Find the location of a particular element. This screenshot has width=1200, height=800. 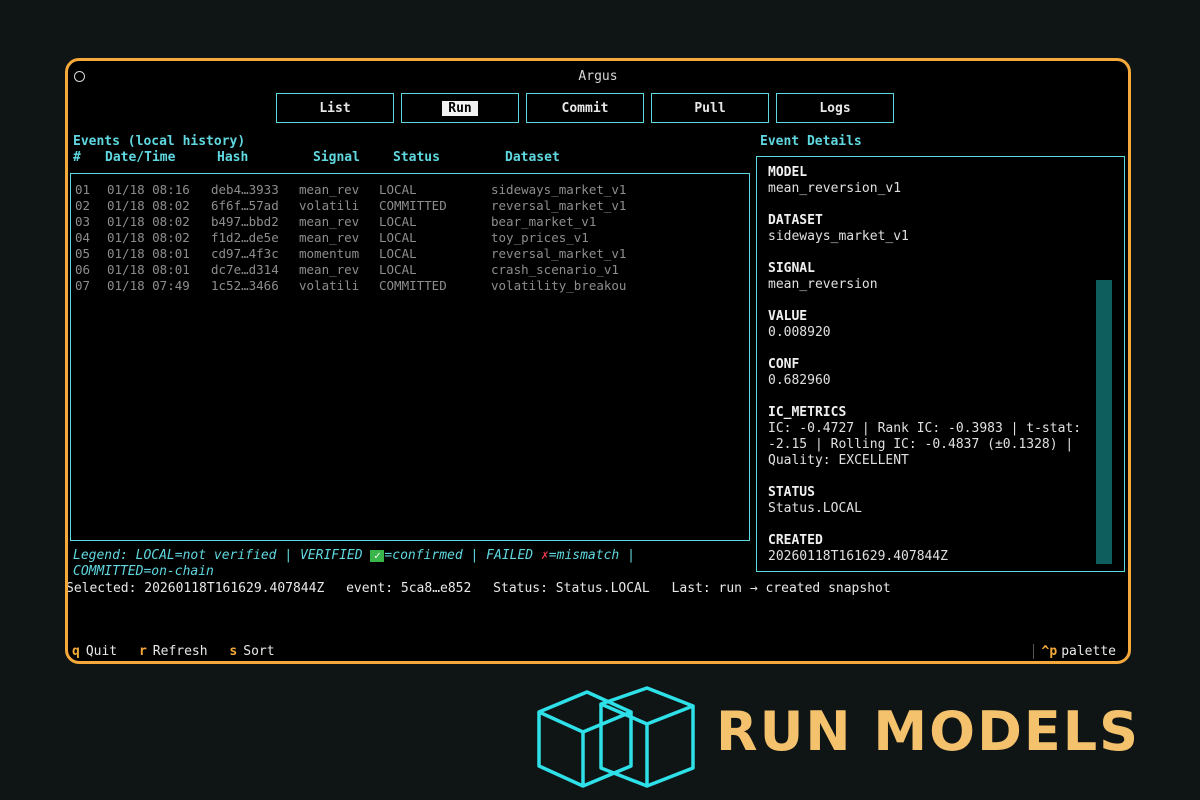

col-header-datetime: Date/Time is located at coordinates (140, 157).